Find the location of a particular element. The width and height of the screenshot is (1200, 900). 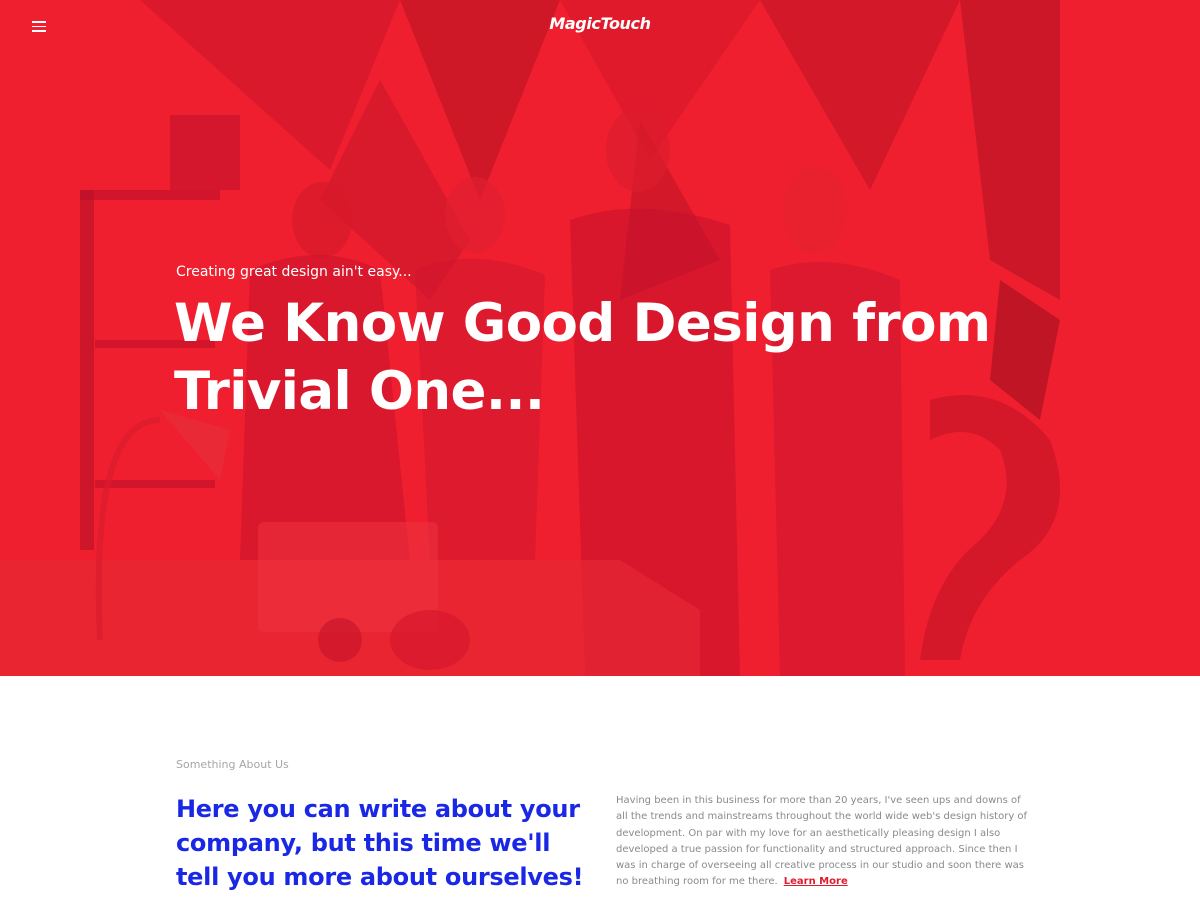

learn-more-link: Learn More is located at coordinates (816, 881).